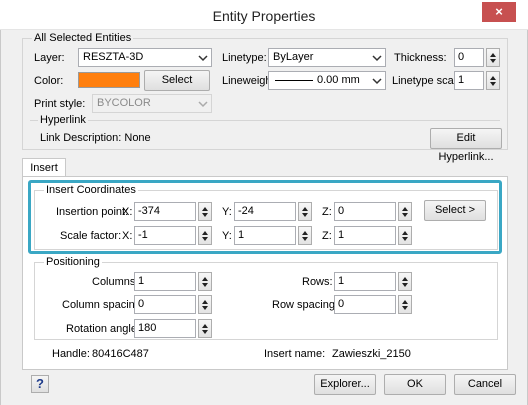 This screenshot has width=528, height=405. What do you see at coordinates (246, 211) in the screenshot?
I see `insertion-y-value: -24` at bounding box center [246, 211].